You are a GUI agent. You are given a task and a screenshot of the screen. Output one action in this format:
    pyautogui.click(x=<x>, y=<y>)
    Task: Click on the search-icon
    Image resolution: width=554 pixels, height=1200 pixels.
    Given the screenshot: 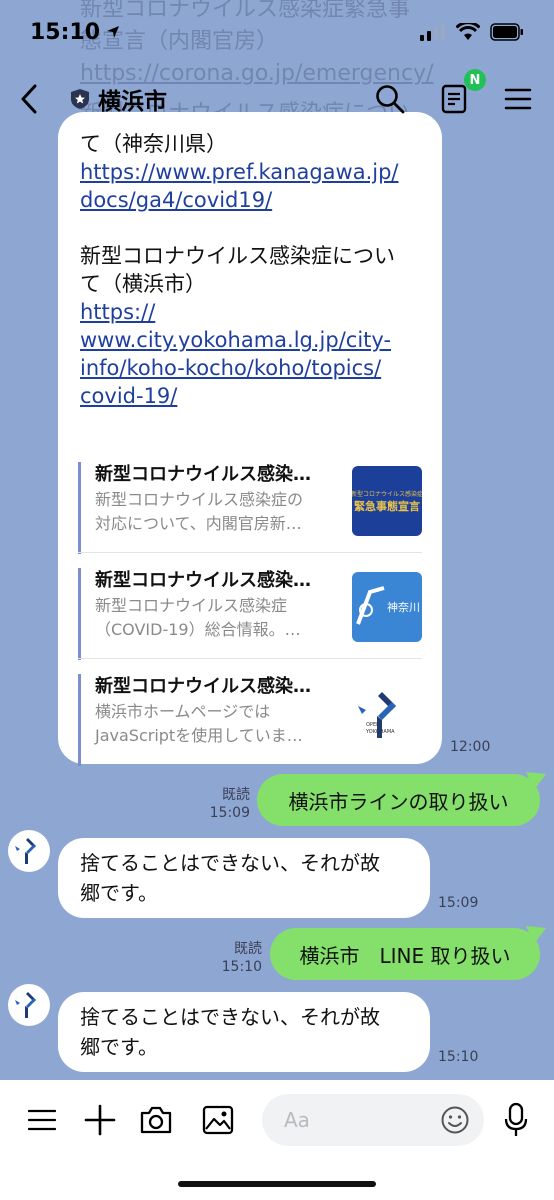 What is the action you would take?
    pyautogui.click(x=390, y=99)
    